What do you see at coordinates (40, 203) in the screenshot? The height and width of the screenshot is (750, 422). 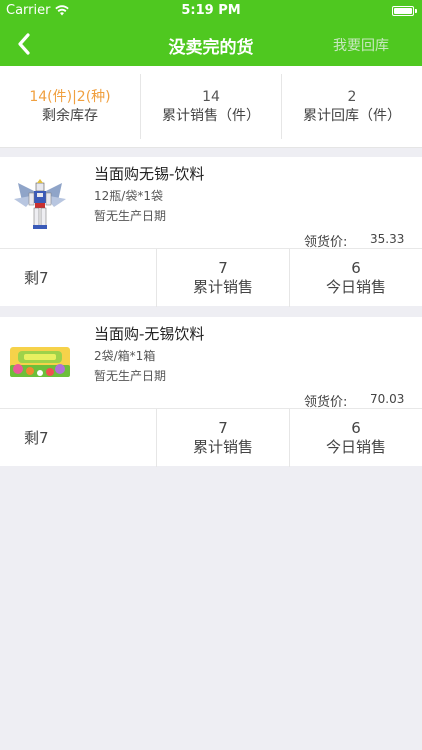 I see `robot-figure-icon` at bounding box center [40, 203].